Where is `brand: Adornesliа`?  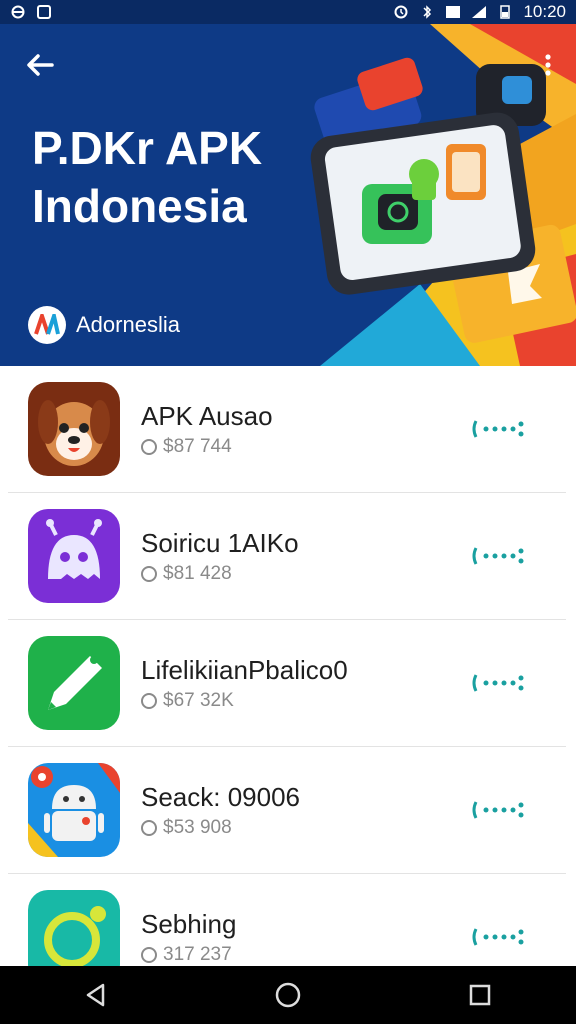
brand: Adornesliа is located at coordinates (104, 325).